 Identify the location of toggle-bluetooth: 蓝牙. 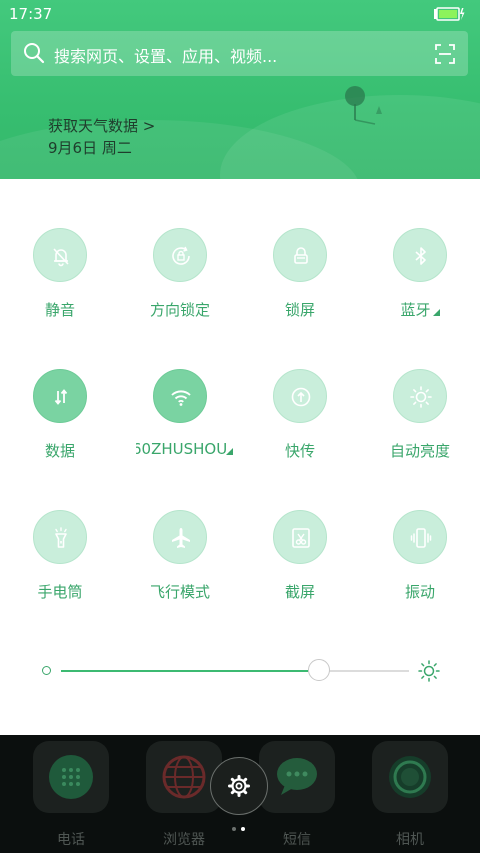
(420, 283).